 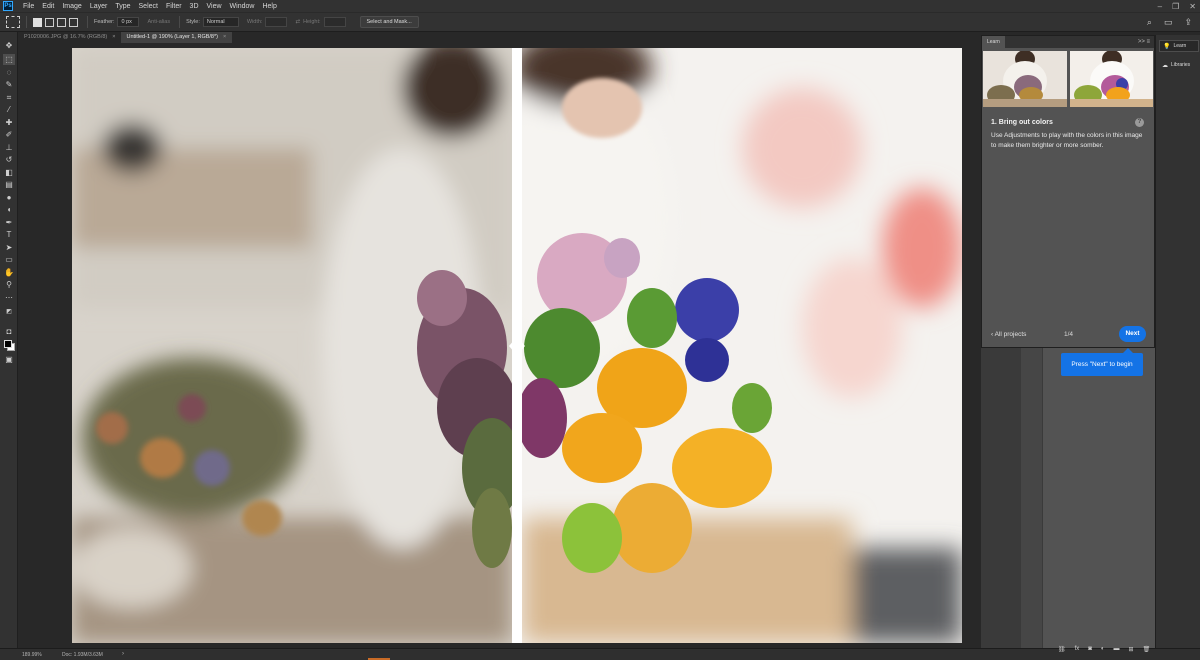 What do you see at coordinates (214, 6) in the screenshot?
I see `menu-view: View` at bounding box center [214, 6].